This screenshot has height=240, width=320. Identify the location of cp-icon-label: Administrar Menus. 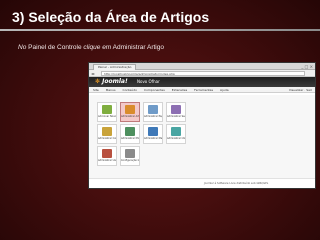
(153, 138).